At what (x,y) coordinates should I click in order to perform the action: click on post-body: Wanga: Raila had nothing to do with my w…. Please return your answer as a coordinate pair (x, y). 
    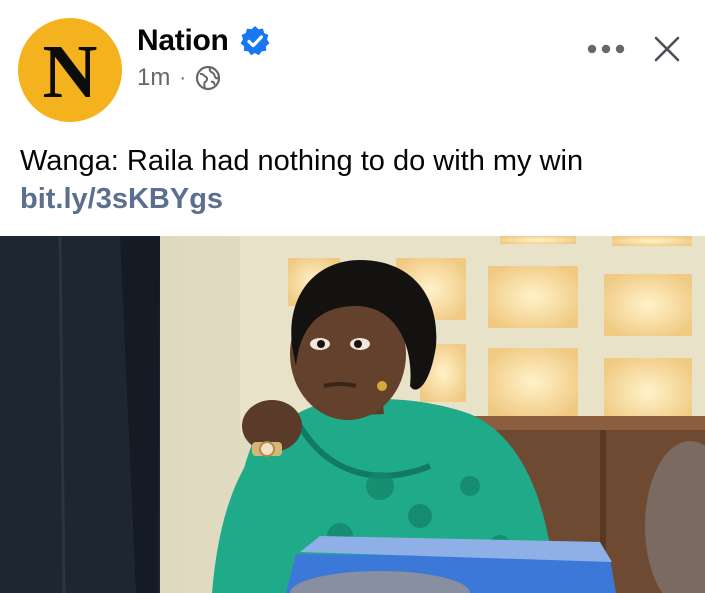
    Looking at the image, I should click on (355, 180).